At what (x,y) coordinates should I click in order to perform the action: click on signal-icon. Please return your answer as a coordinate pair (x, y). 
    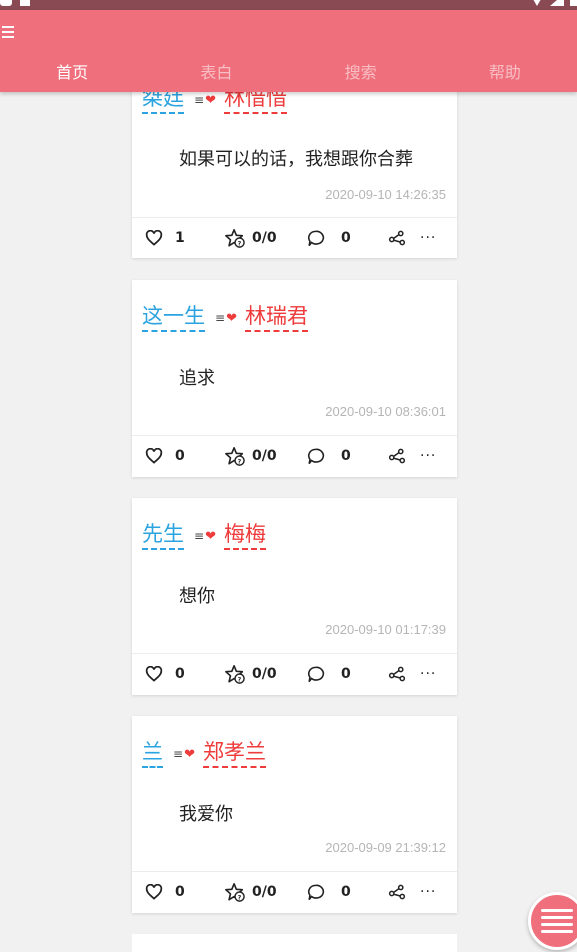
    Looking at the image, I should click on (557, 3).